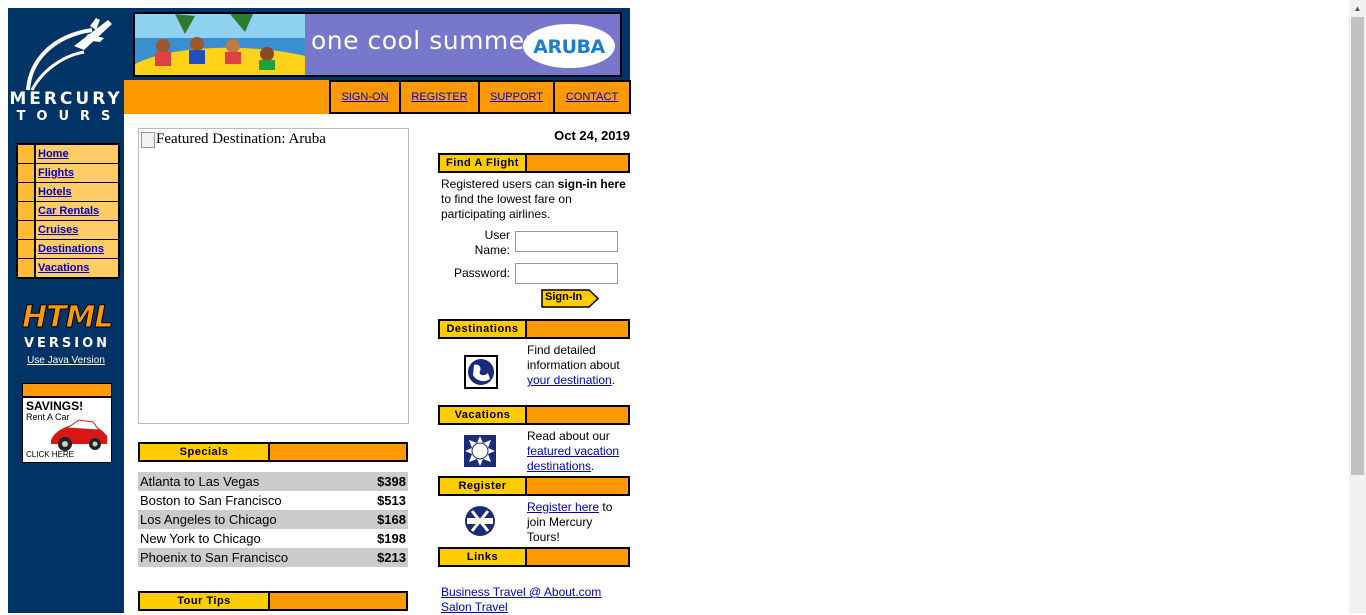 This screenshot has width=1366, height=615. What do you see at coordinates (592, 97) in the screenshot?
I see `contact-link: CONTACT` at bounding box center [592, 97].